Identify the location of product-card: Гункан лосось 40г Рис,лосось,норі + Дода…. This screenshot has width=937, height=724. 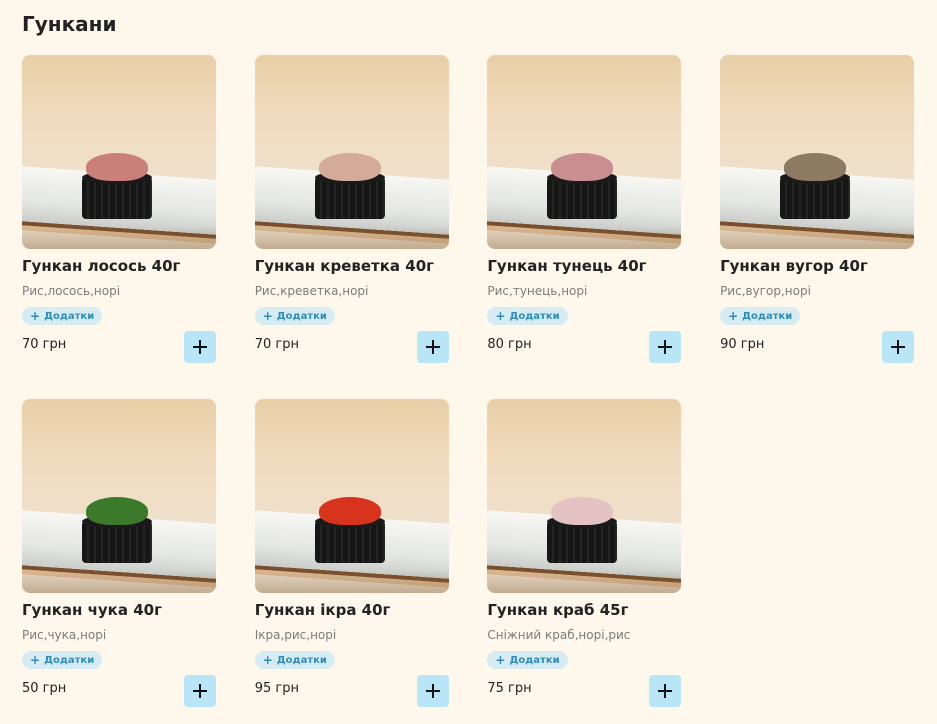
(119, 217).